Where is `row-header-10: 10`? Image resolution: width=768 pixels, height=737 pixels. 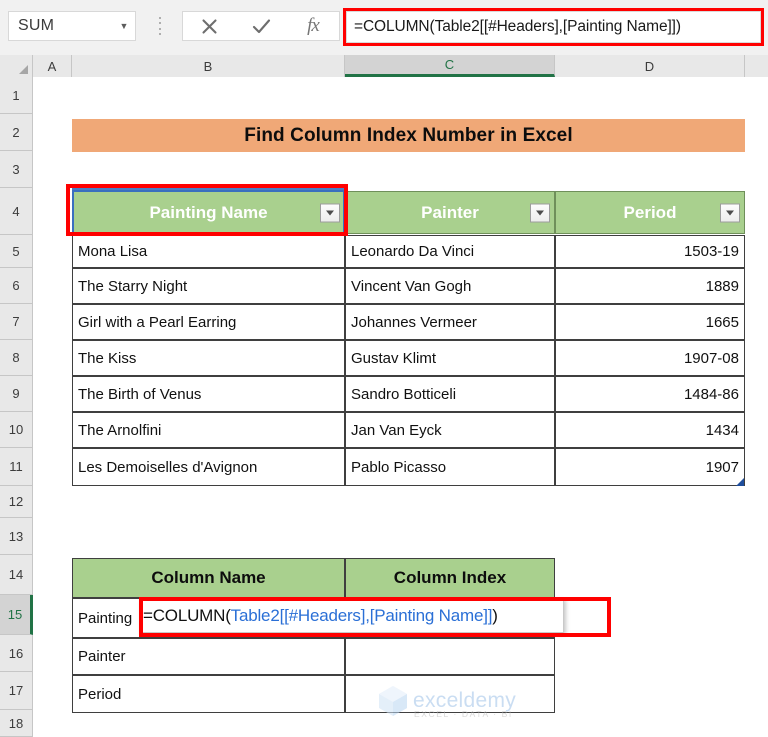
row-header-10: 10 is located at coordinates (16, 430).